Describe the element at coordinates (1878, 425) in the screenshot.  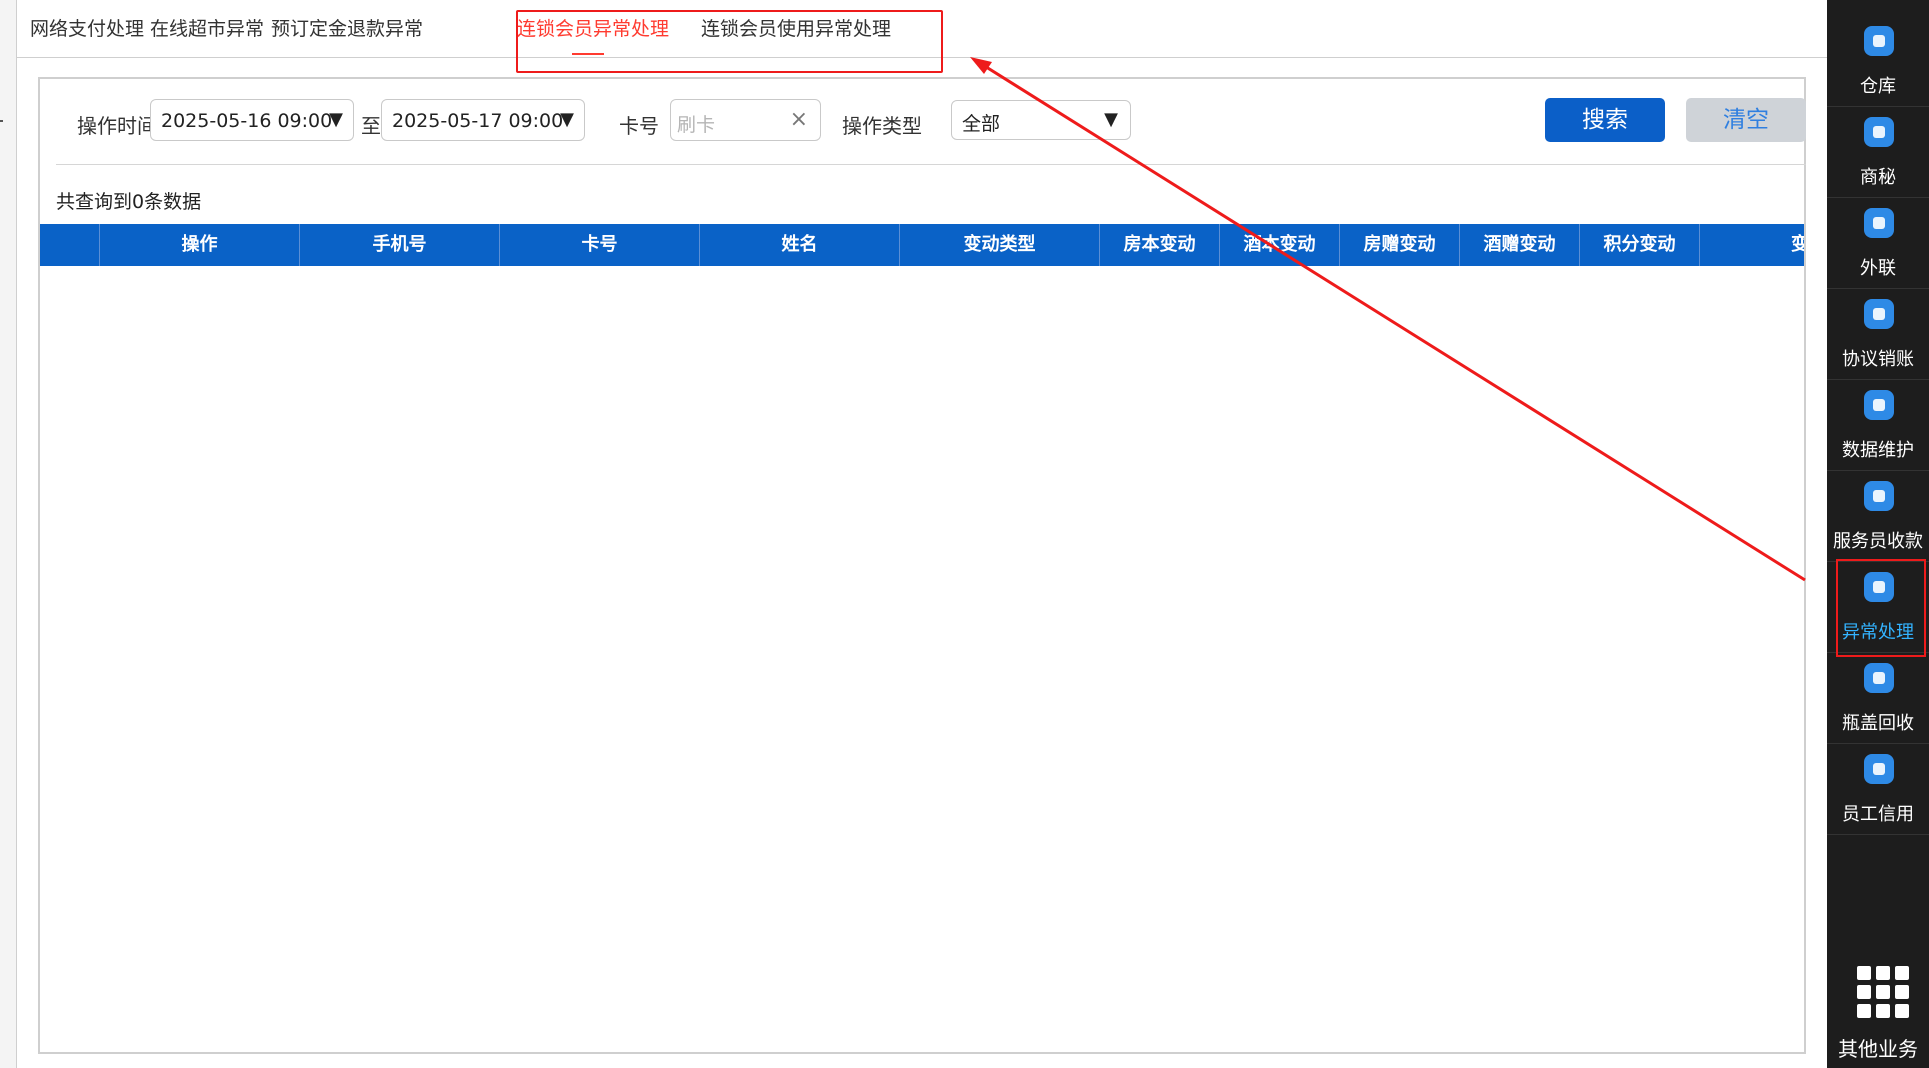
I see `sidebar-item-data-maintenance: 数据维护` at that location.